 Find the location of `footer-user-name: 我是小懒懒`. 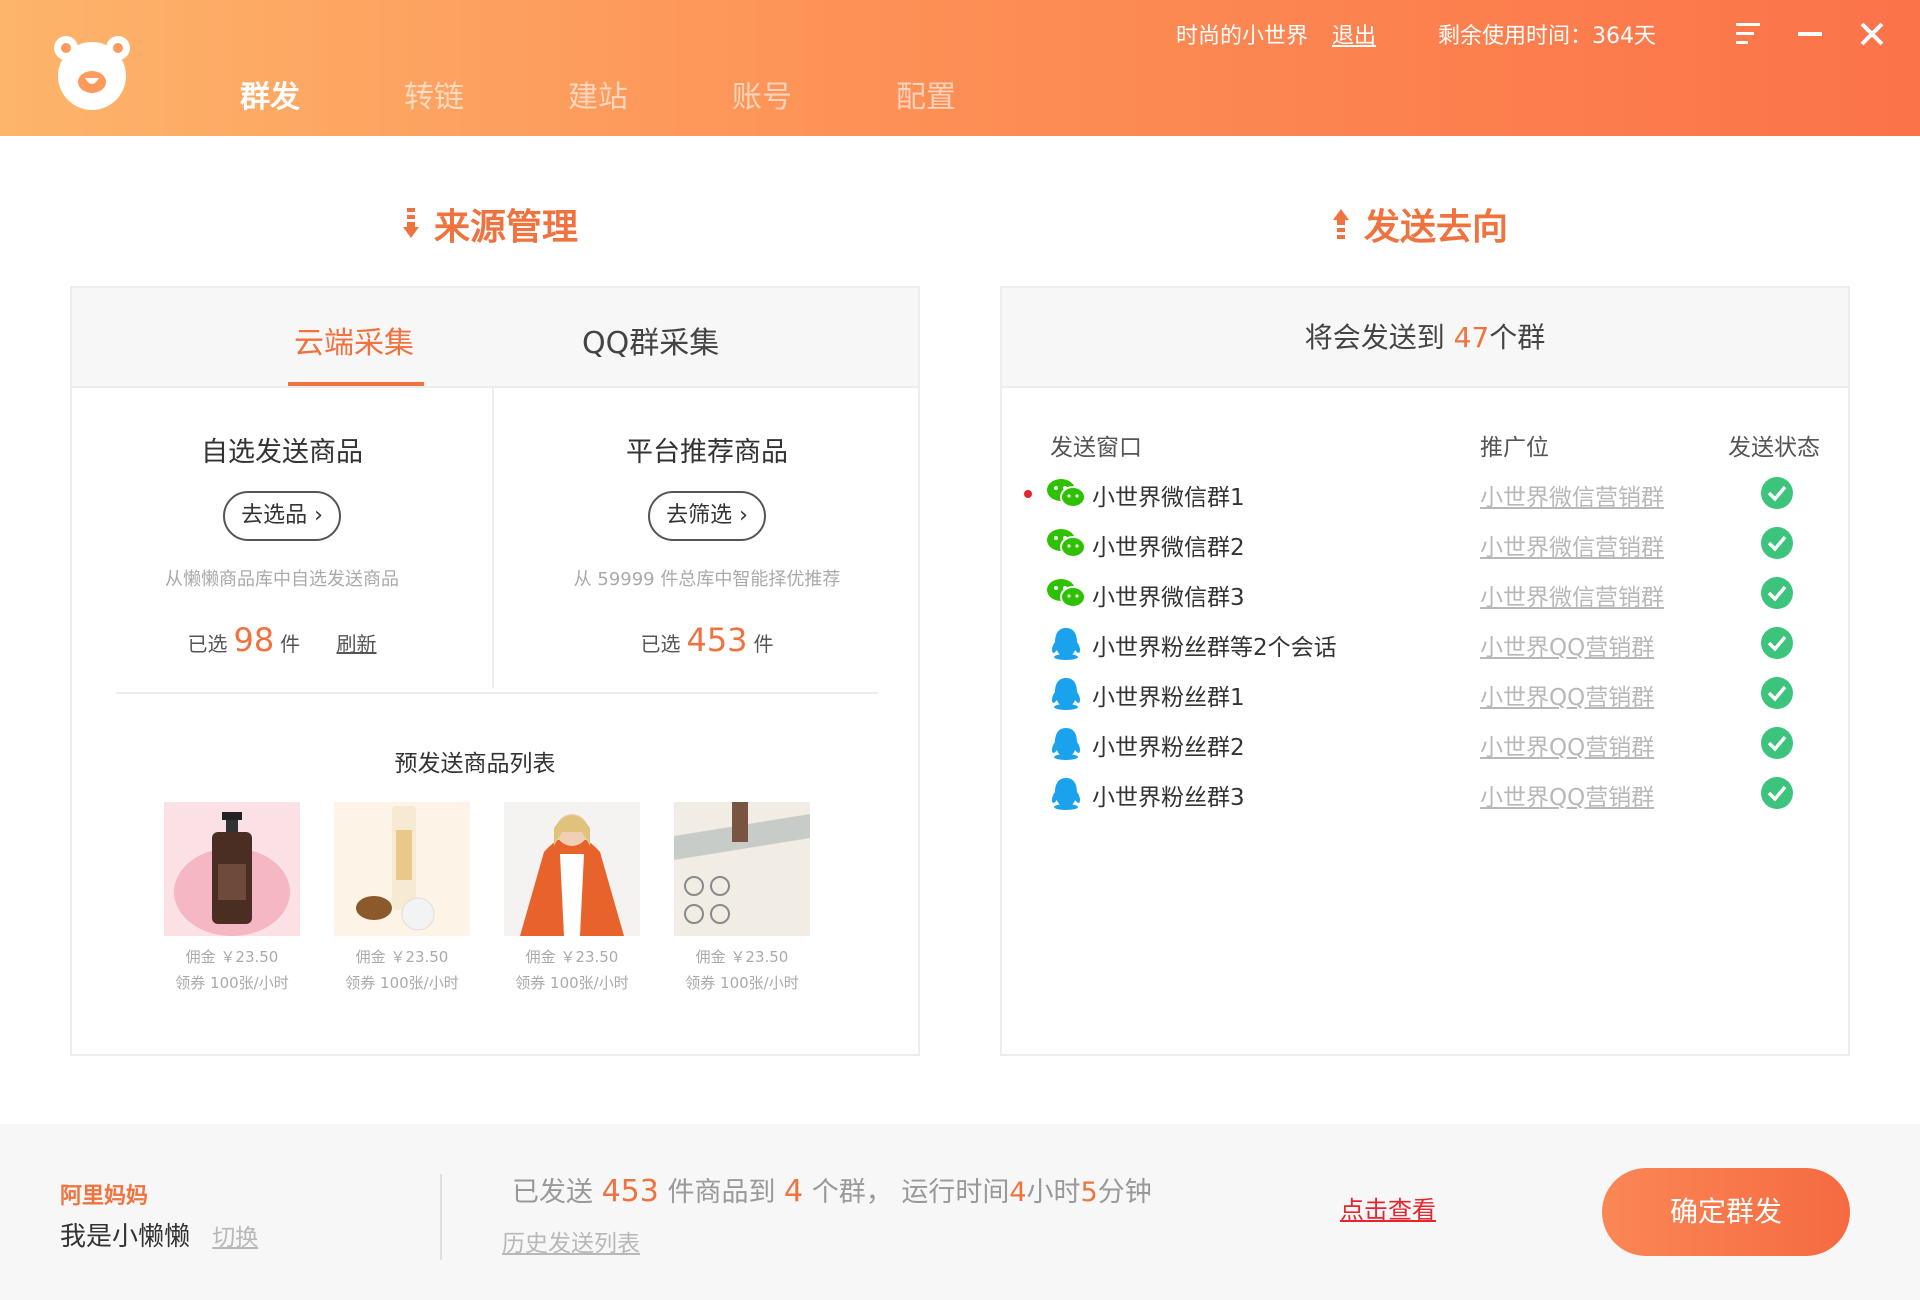

footer-user-name: 我是小懒懒 is located at coordinates (125, 1237).